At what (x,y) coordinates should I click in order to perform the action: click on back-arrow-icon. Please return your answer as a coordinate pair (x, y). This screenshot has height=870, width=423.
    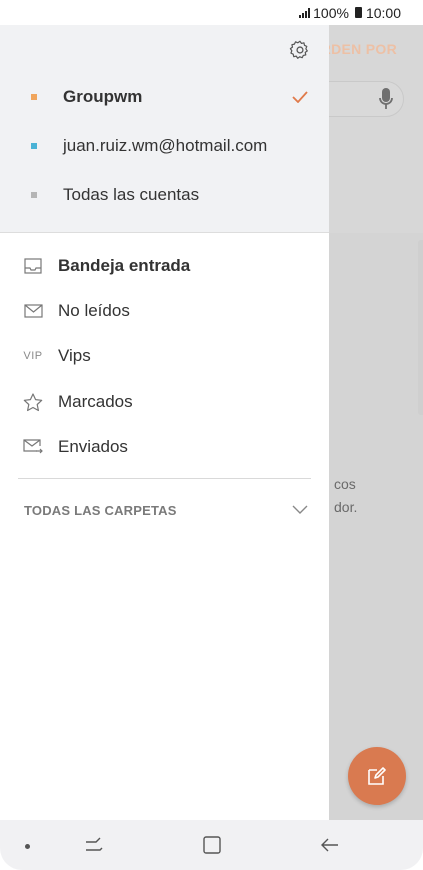
    Looking at the image, I should click on (330, 845).